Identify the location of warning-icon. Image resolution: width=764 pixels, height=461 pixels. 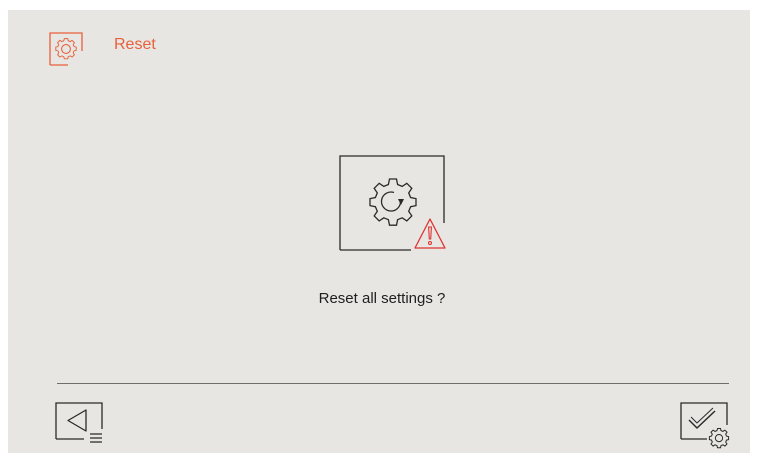
(430, 233).